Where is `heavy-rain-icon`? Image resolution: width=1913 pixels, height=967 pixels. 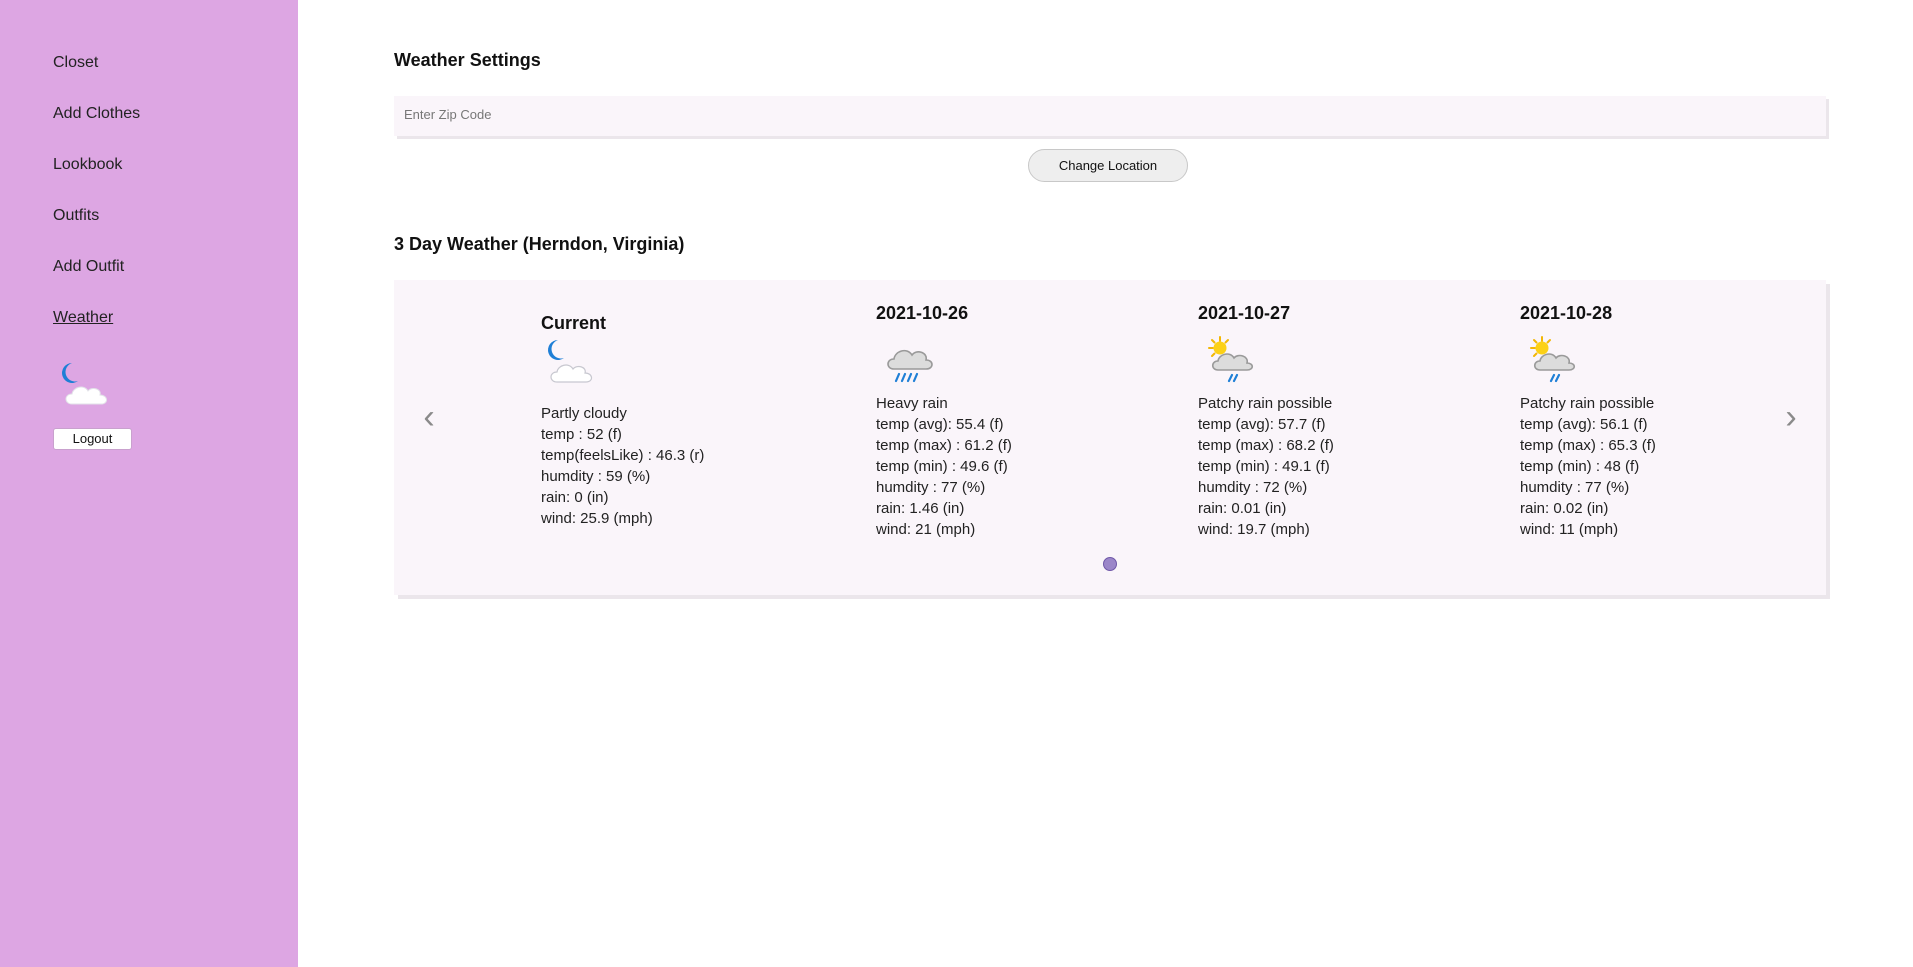 heavy-rain-icon is located at coordinates (910, 366).